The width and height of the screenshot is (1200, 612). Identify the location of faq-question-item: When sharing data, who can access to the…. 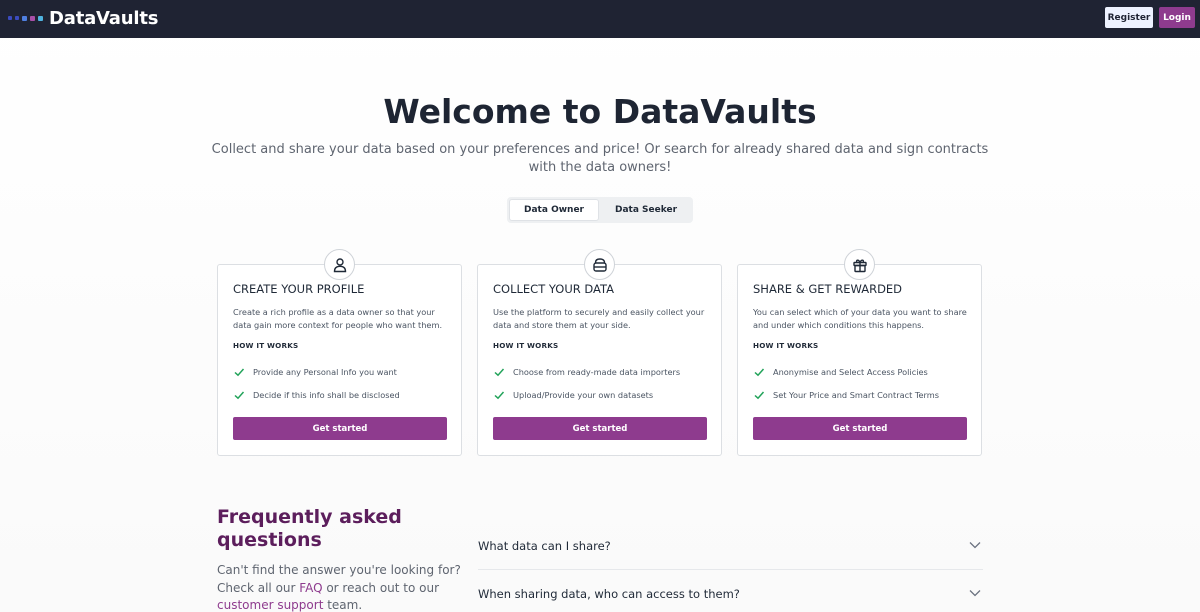
(730, 599).